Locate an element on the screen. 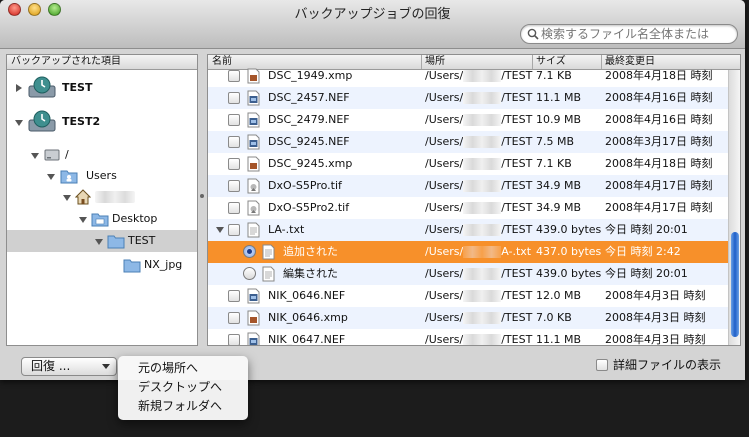  search-input is located at coordinates (637, 34).